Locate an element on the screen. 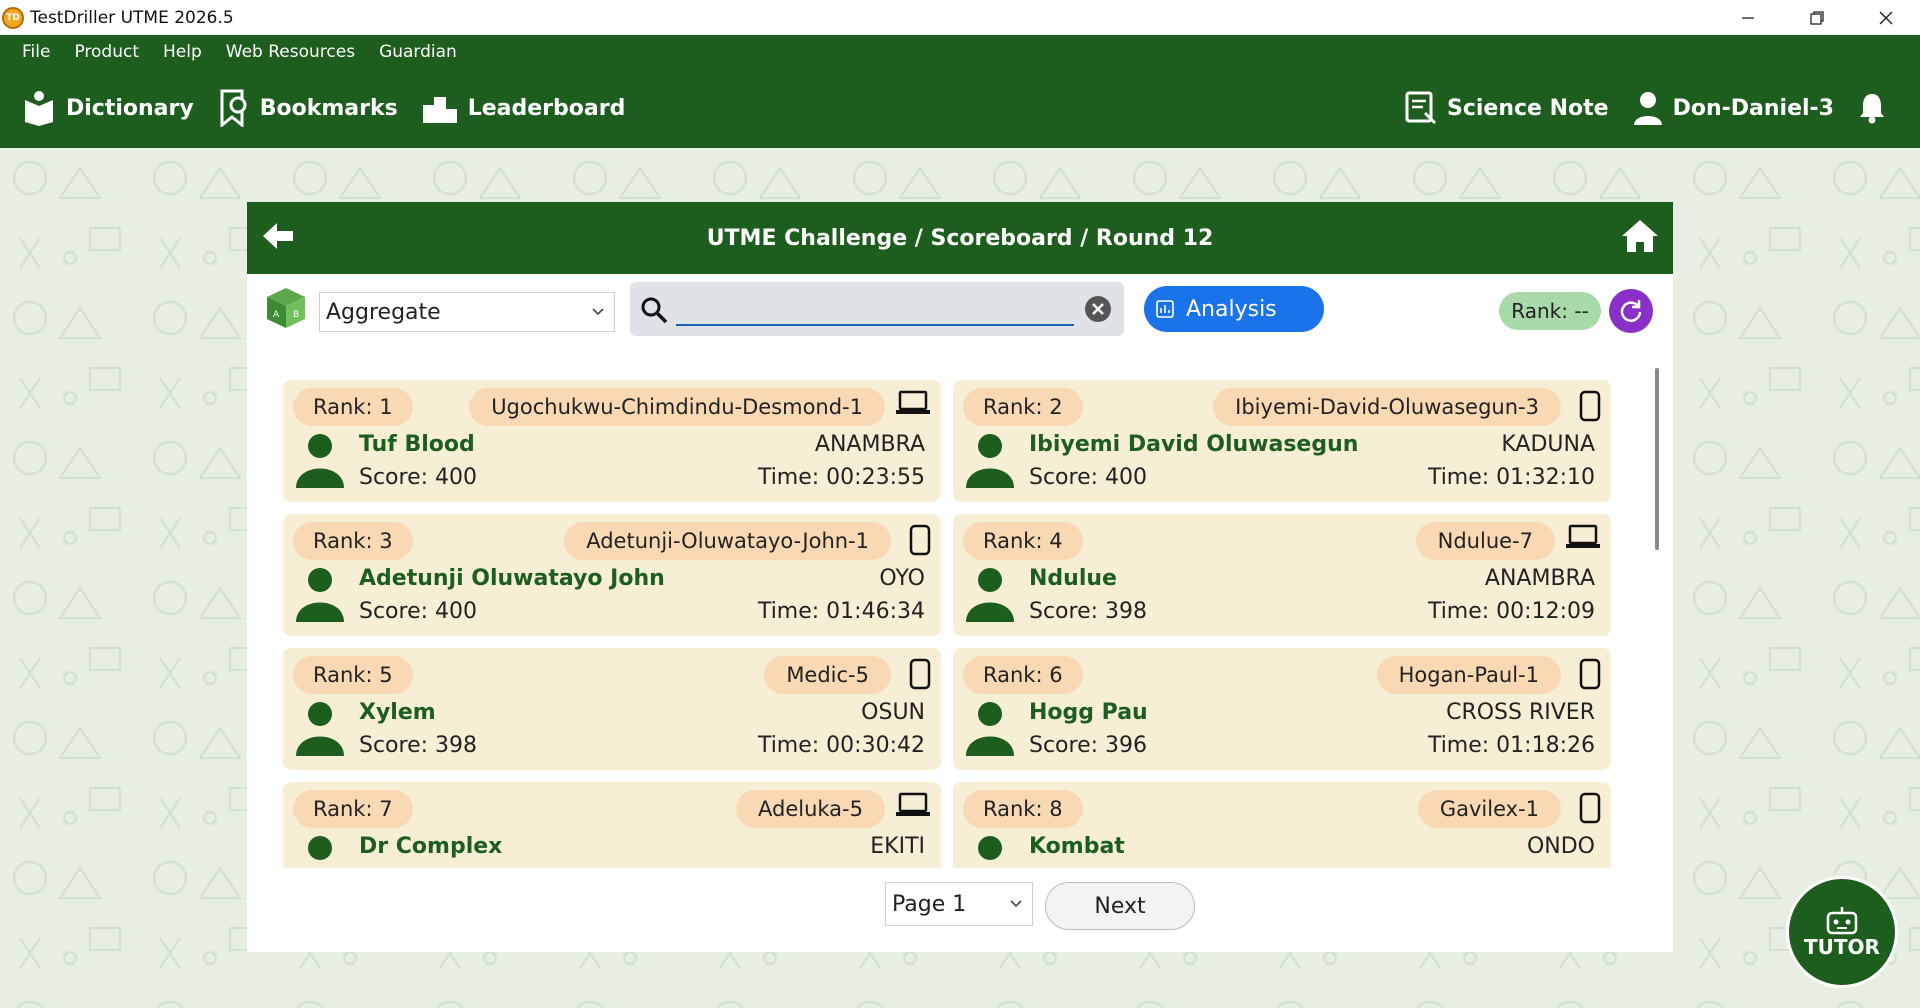  page-dropdown: Page 1 is located at coordinates (959, 904).